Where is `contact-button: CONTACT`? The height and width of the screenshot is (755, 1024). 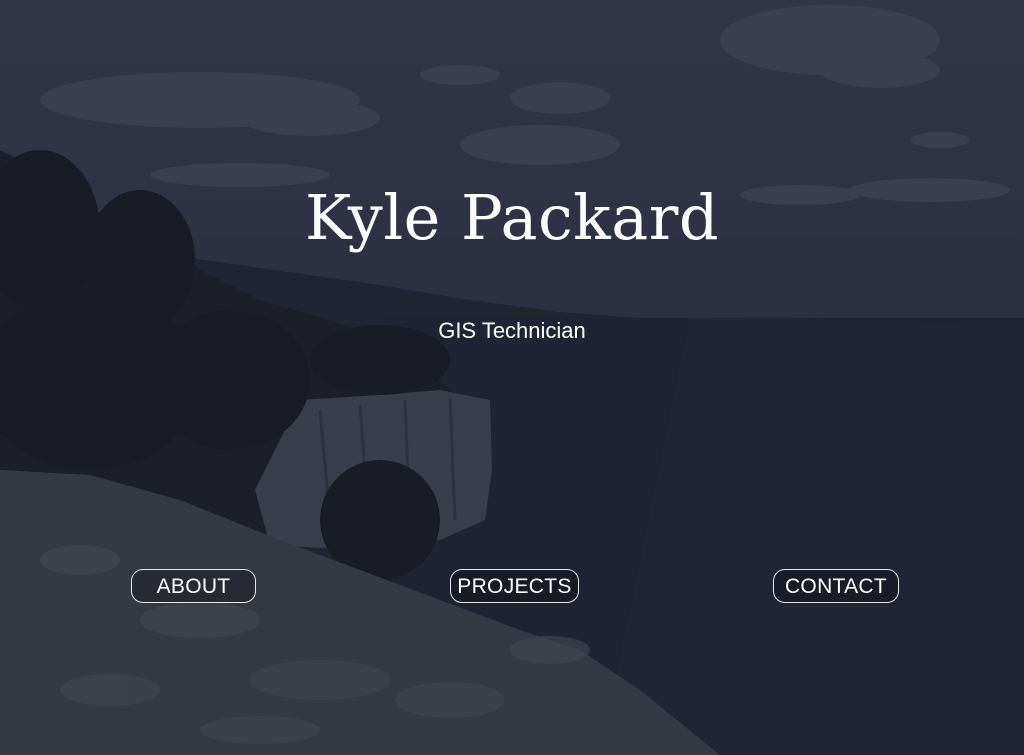
contact-button: CONTACT is located at coordinates (836, 586).